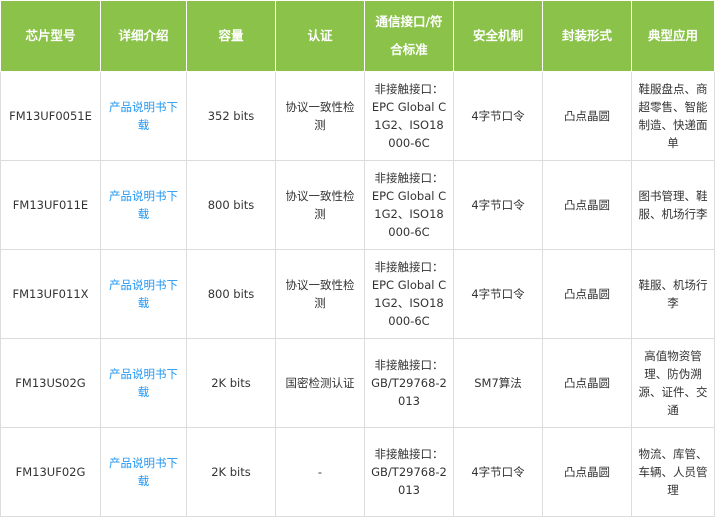 The height and width of the screenshot is (517, 715). Describe the element at coordinates (587, 36) in the screenshot. I see `header-package: 封装形式` at that location.